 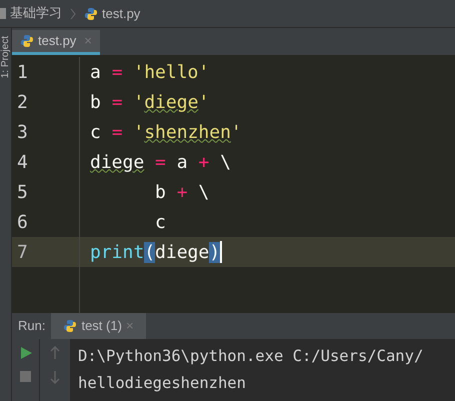 What do you see at coordinates (3, 13) in the screenshot?
I see `folder-icon` at bounding box center [3, 13].